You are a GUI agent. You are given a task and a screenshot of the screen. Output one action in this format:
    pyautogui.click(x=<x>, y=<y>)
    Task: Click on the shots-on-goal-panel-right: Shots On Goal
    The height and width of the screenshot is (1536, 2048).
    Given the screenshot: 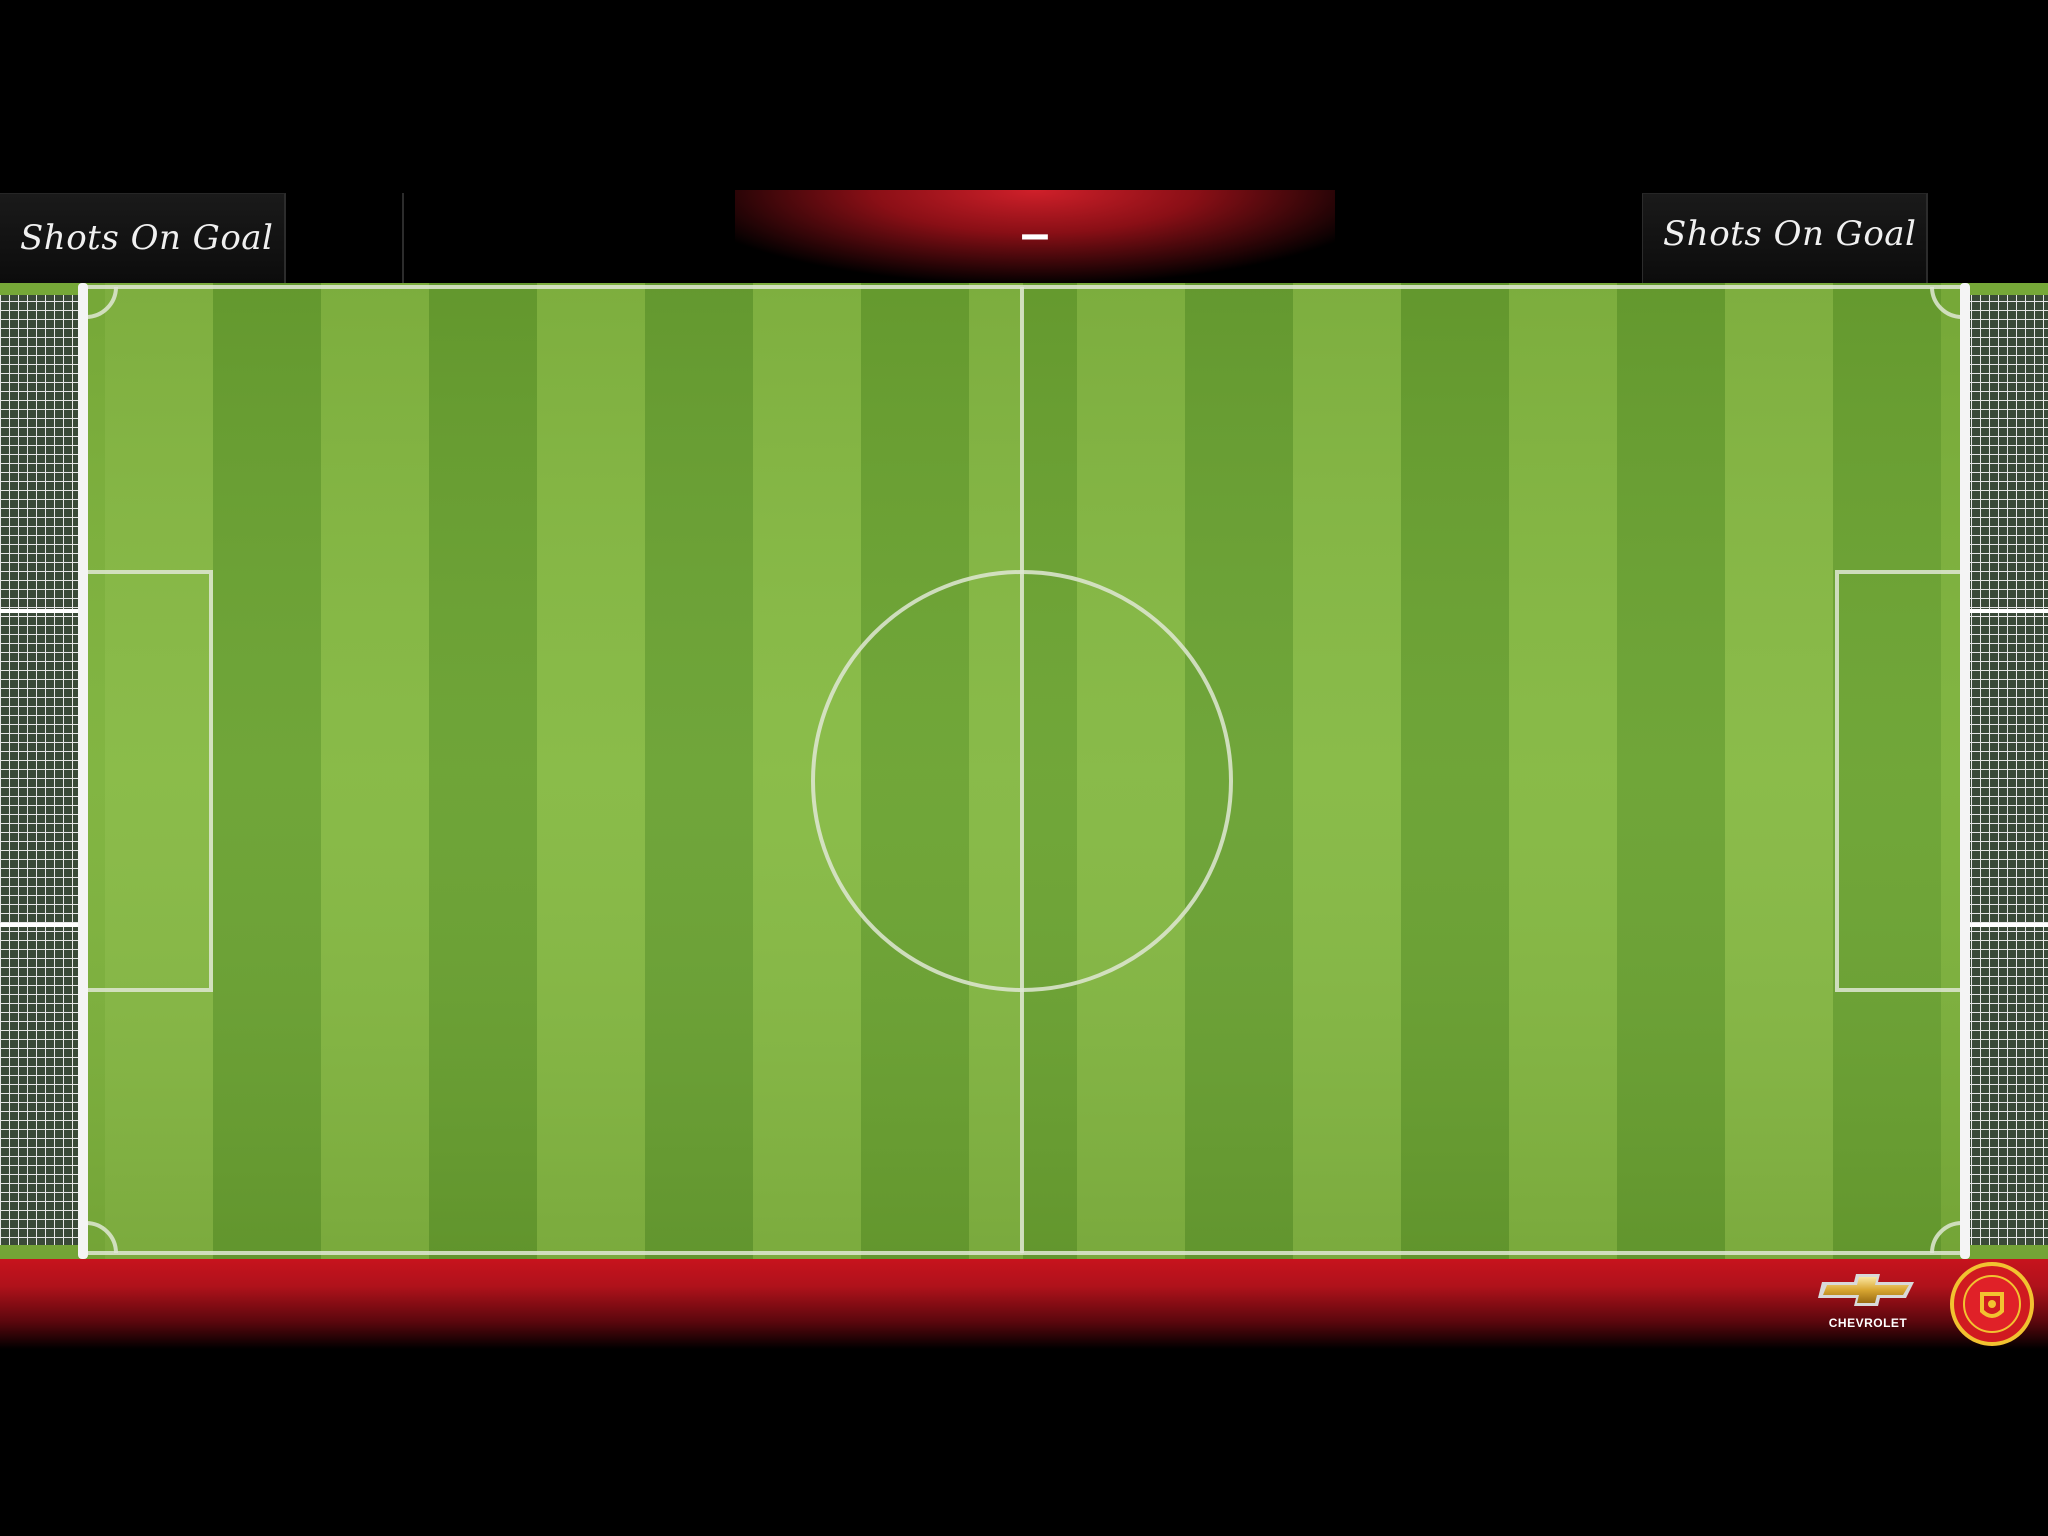 What is the action you would take?
    pyautogui.click(x=1785, y=238)
    